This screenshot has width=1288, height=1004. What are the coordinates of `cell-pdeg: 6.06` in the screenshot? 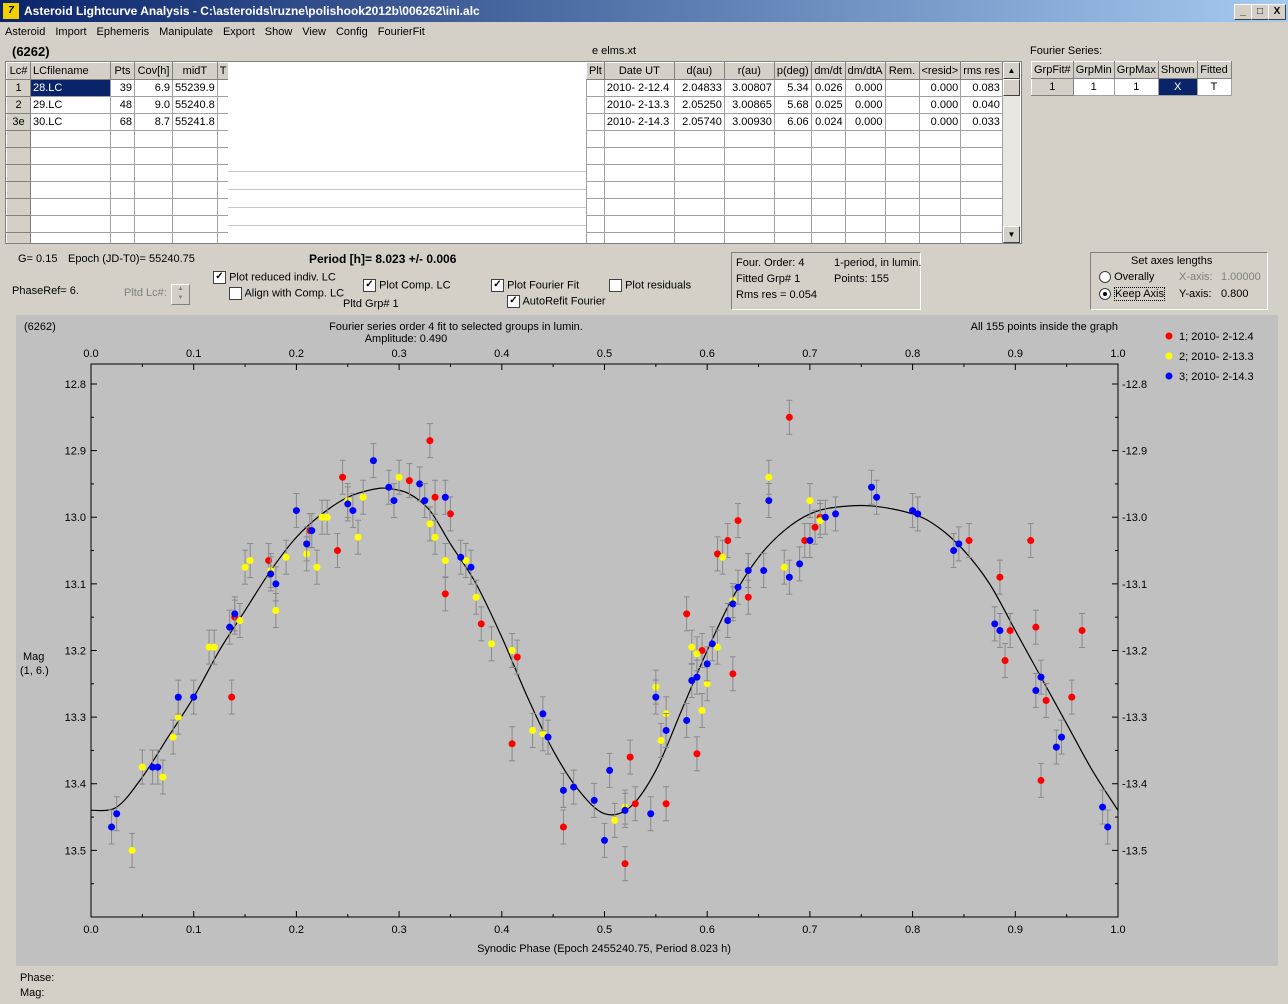 It's located at (792, 122).